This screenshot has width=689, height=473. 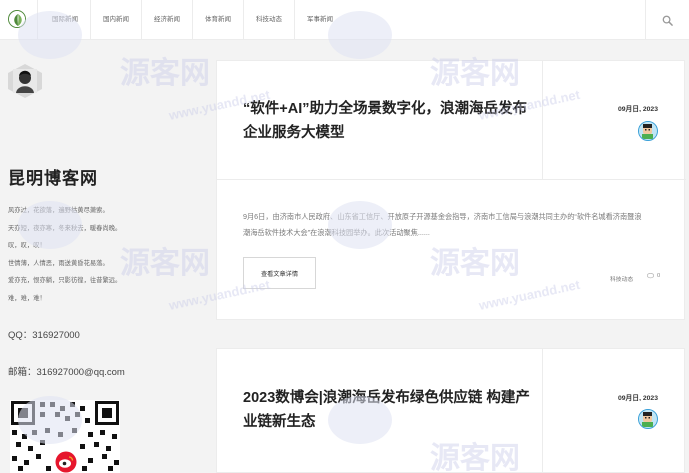 I want to click on post-title: “软件+AI”助力全场景数字化，浪潮海岳发布企业服务大模型, so click(x=388, y=121).